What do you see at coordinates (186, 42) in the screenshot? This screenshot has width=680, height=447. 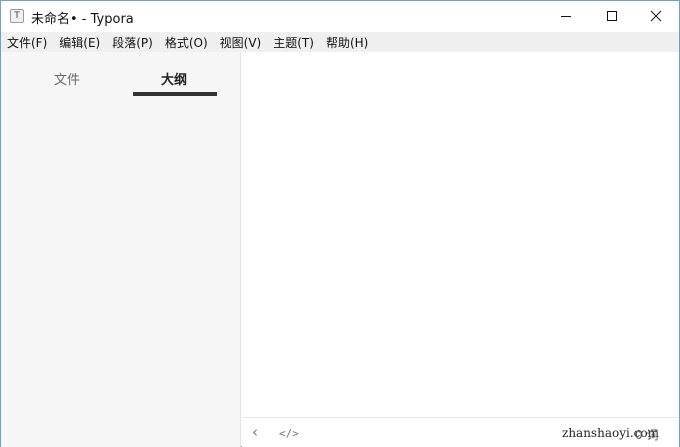 I see `menu-format: 格式(O)` at bounding box center [186, 42].